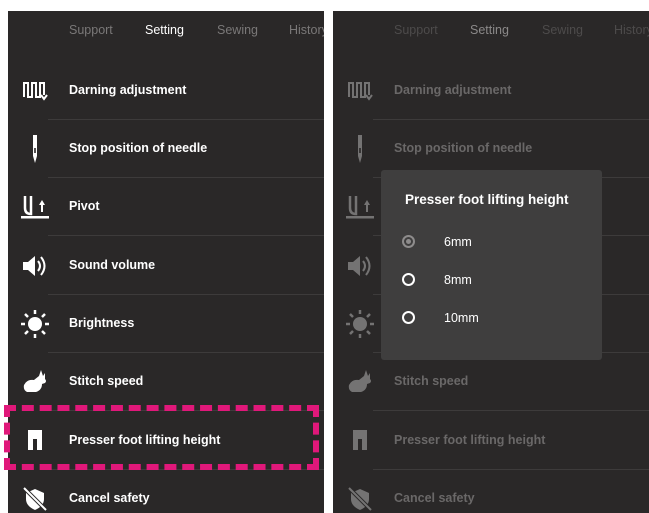 Image resolution: width=649 pixels, height=513 pixels. I want to click on radio-selected, so click(408, 241).